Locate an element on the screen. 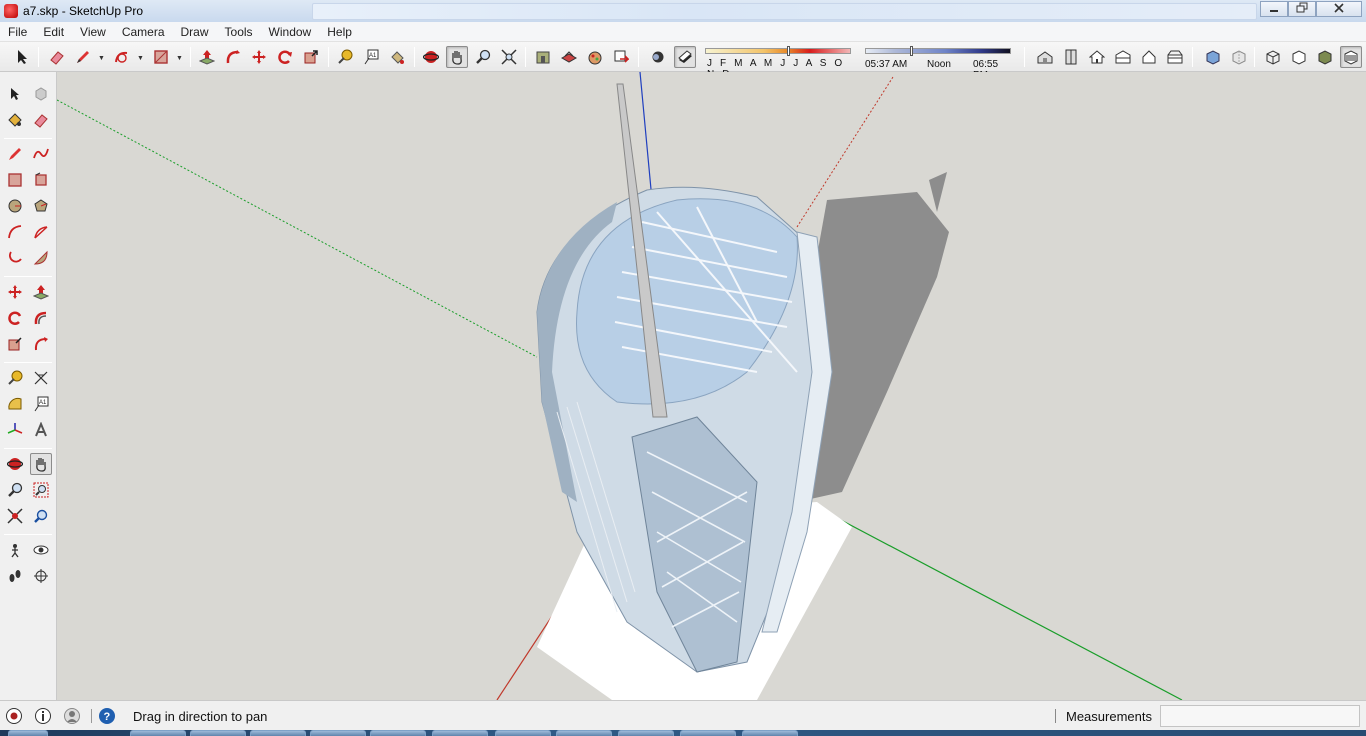 The image size is (1366, 736). hidden-line-style-button is located at coordinates (1299, 57).